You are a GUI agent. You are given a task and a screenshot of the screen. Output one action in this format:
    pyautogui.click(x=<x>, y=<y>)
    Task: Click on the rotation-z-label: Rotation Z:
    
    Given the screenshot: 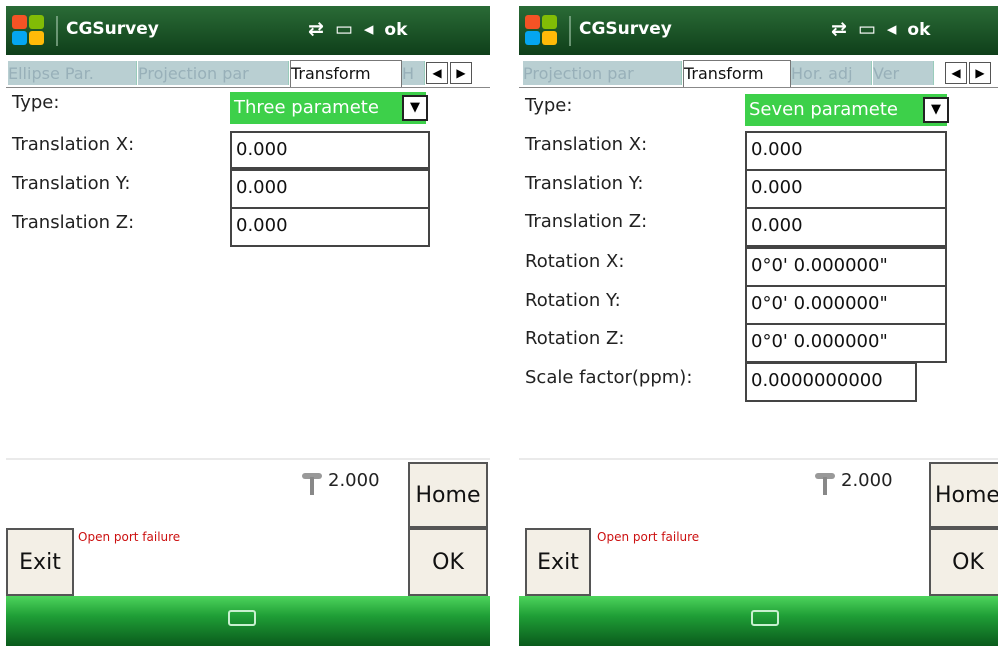 What is the action you would take?
    pyautogui.click(x=575, y=338)
    